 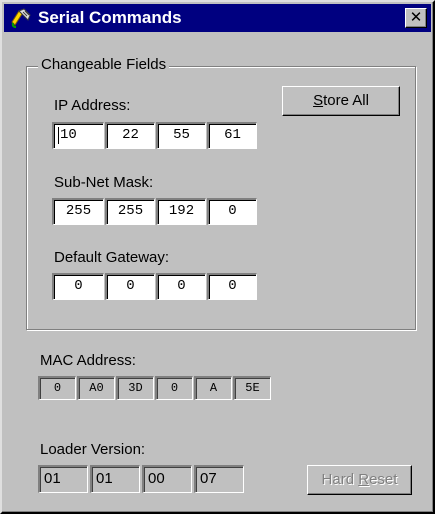 I want to click on changeable-fields-legend: Changeable Fields, so click(x=104, y=65).